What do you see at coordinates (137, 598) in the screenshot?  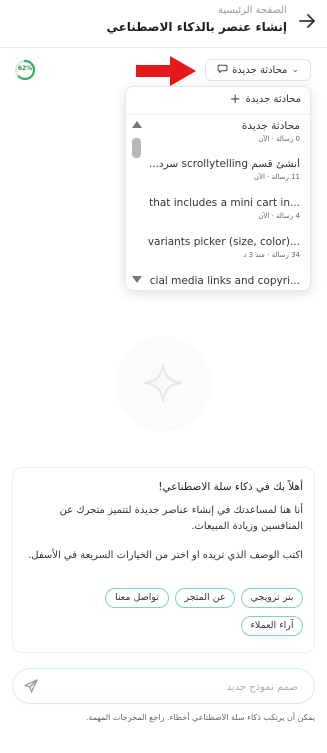 I see `suggestion-chip: تواصل معنا` at bounding box center [137, 598].